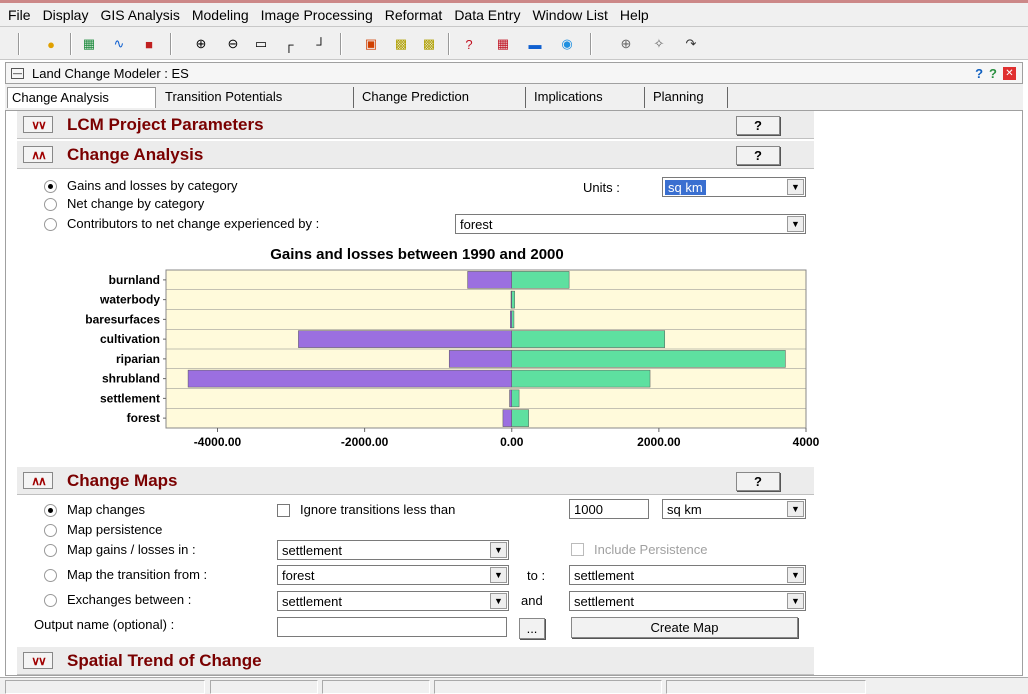 The height and width of the screenshot is (694, 1028). I want to click on help-icon: ?, so click(979, 73).